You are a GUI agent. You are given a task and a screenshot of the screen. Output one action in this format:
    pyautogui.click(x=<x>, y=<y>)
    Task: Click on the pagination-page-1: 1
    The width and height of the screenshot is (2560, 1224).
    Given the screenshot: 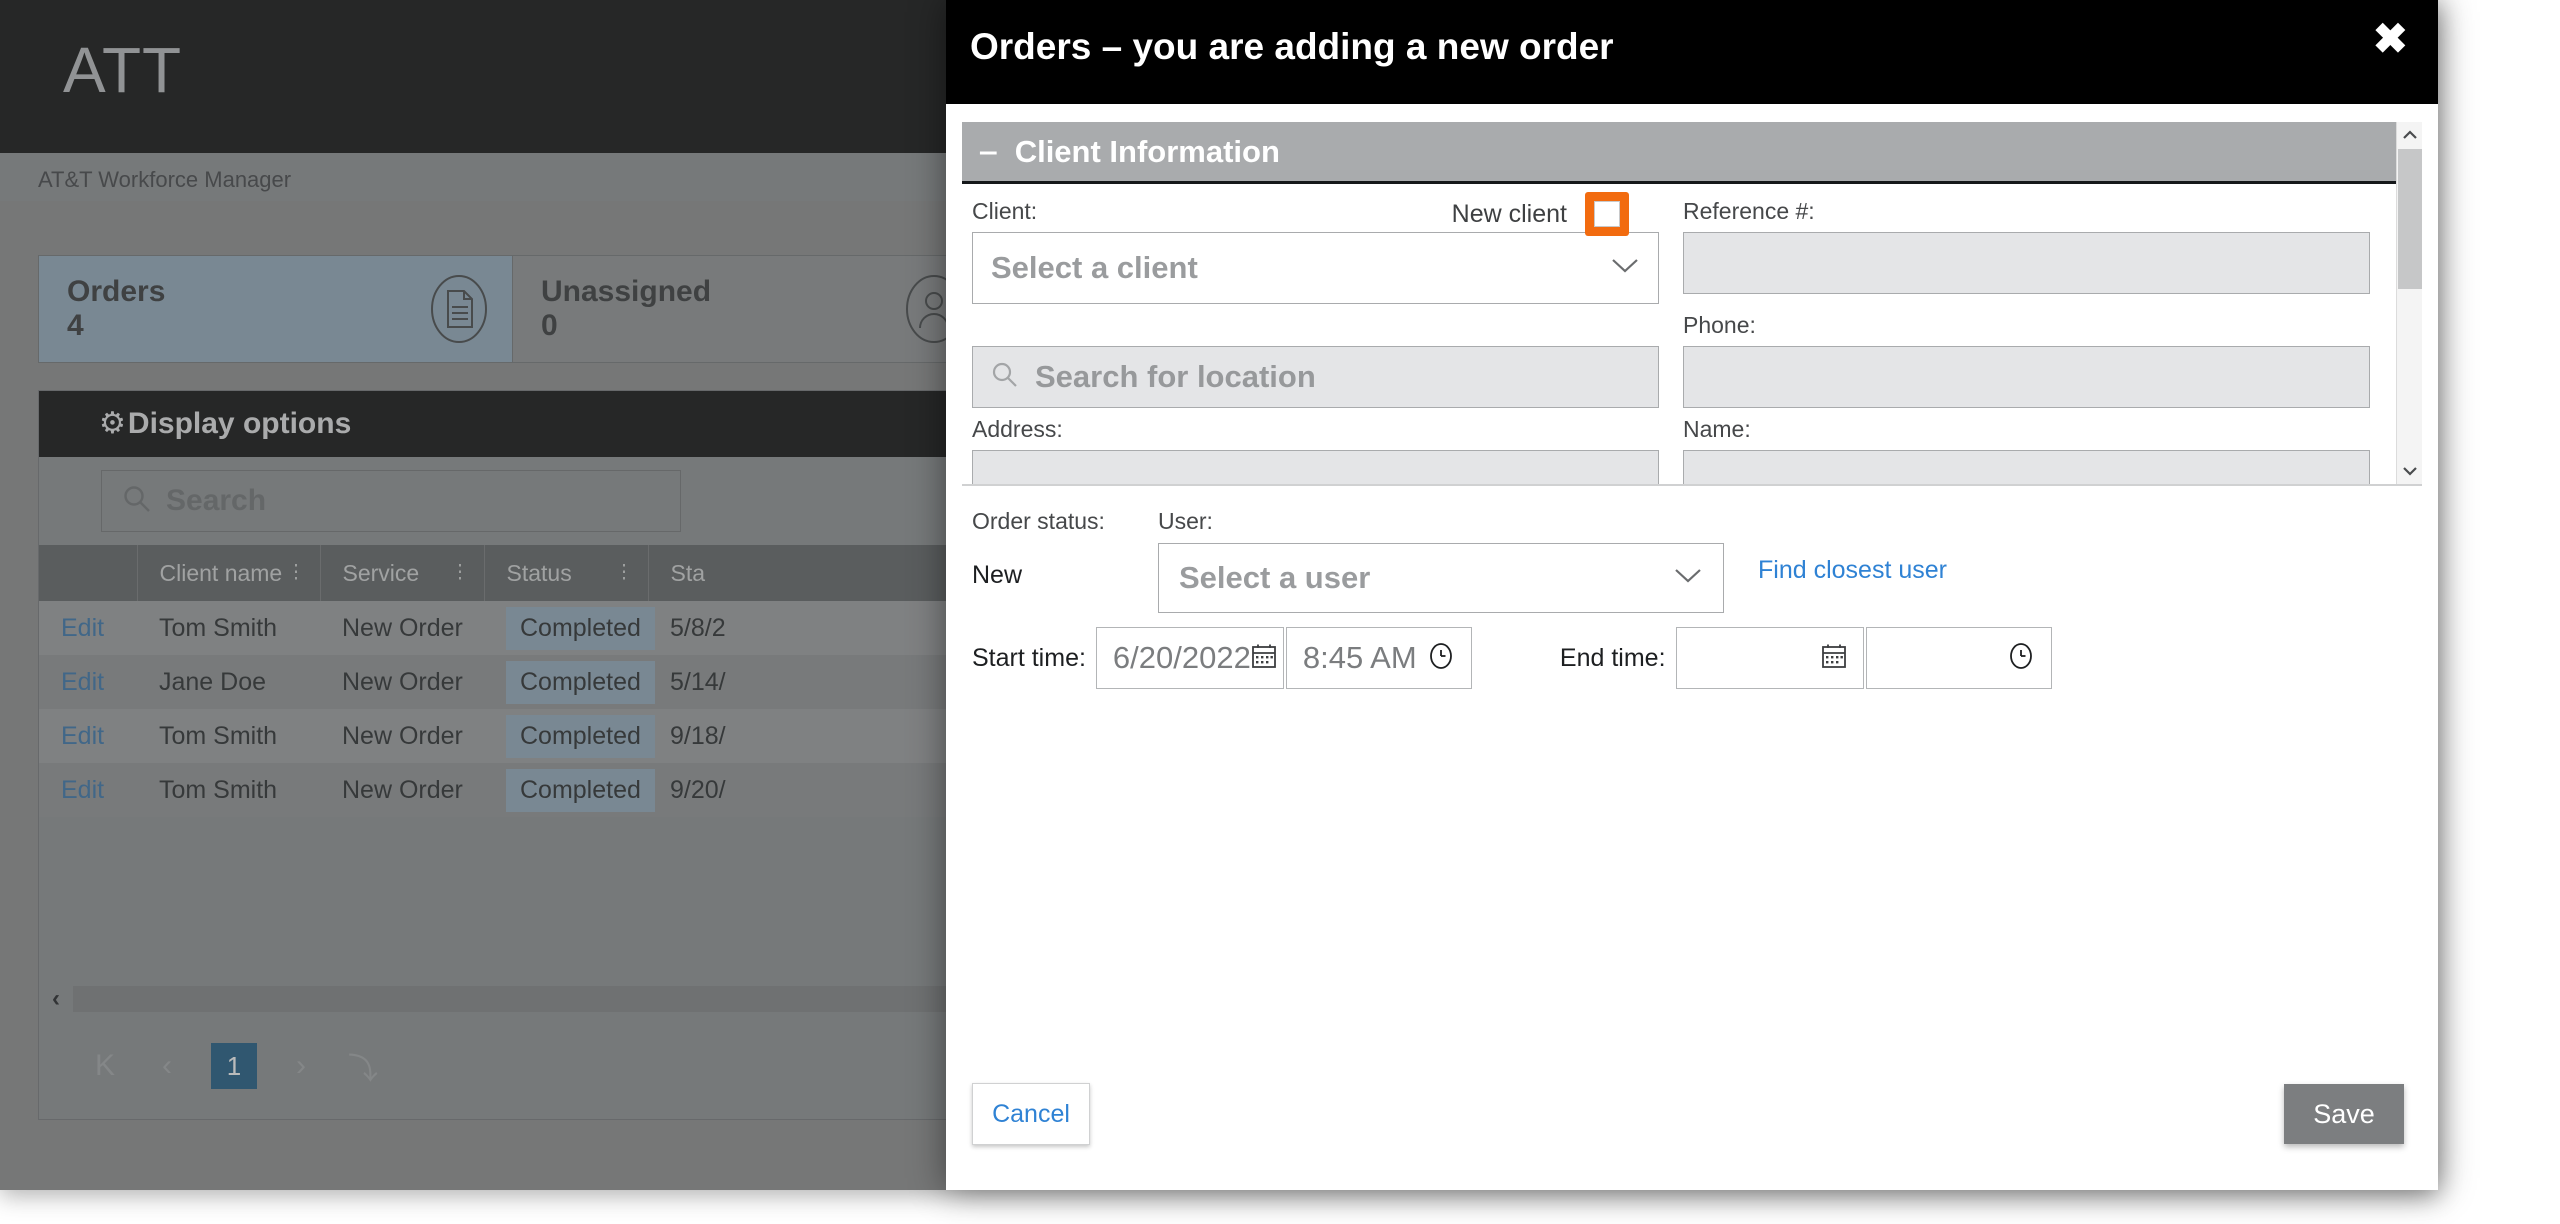 What is the action you would take?
    pyautogui.click(x=234, y=1066)
    